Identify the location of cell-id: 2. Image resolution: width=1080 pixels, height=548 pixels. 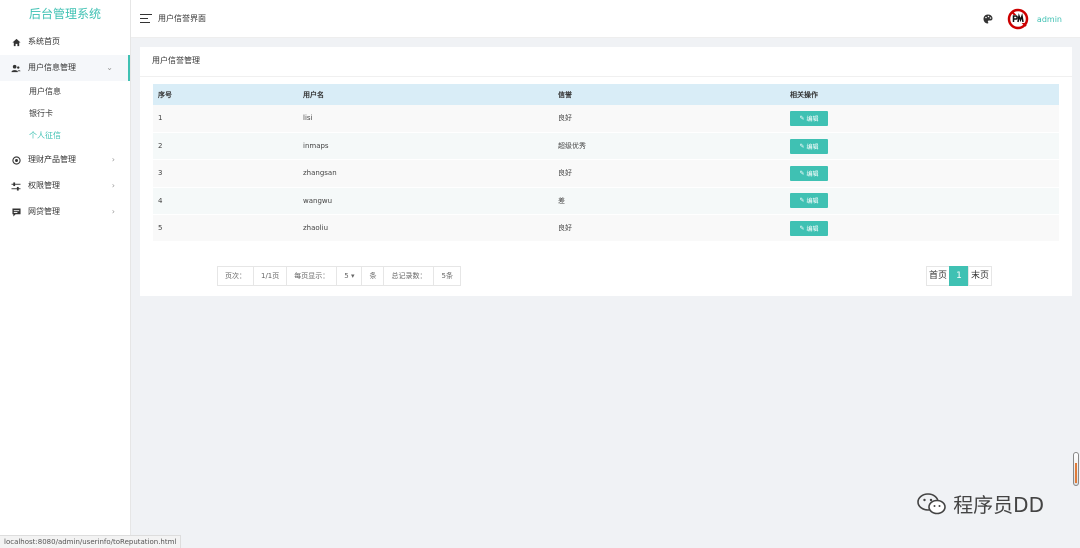
(160, 146).